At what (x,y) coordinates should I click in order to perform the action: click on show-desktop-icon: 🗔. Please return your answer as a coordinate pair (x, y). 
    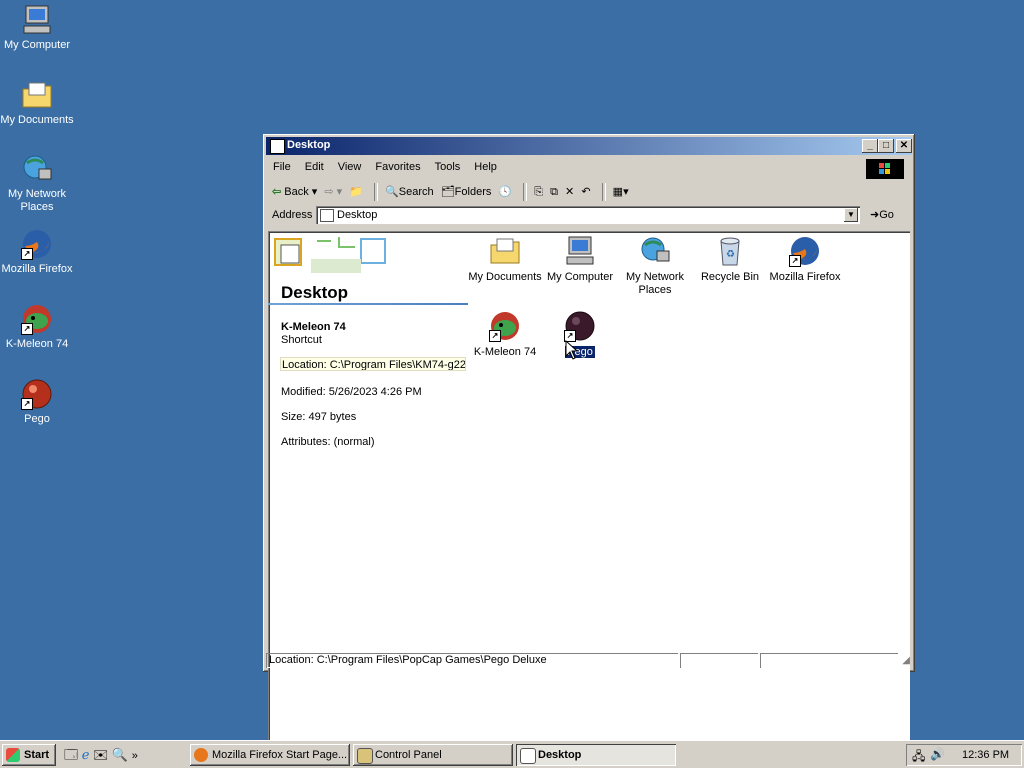
    Looking at the image, I should click on (71, 754).